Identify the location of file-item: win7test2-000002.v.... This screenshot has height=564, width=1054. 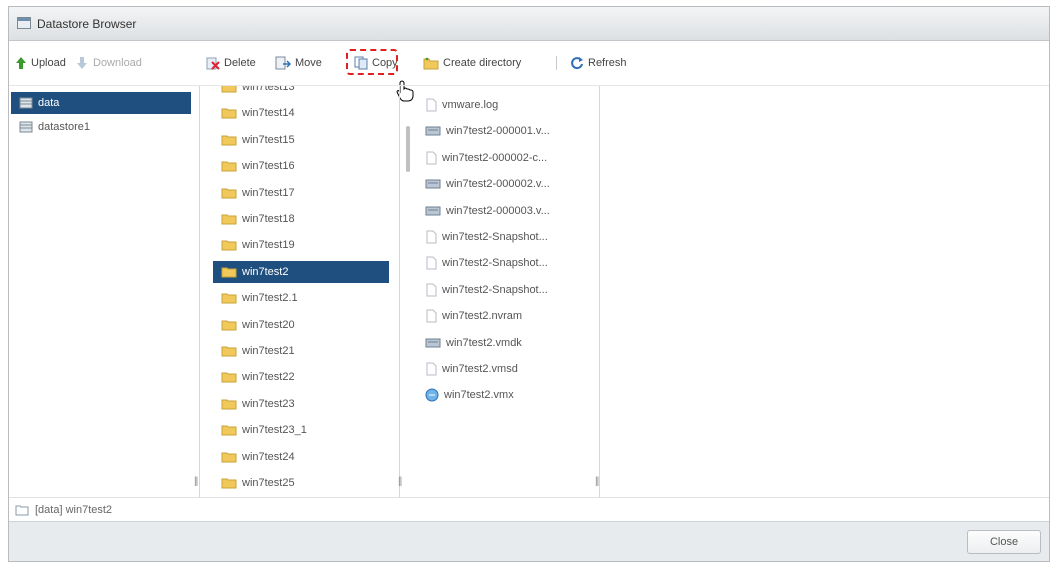
(506, 184).